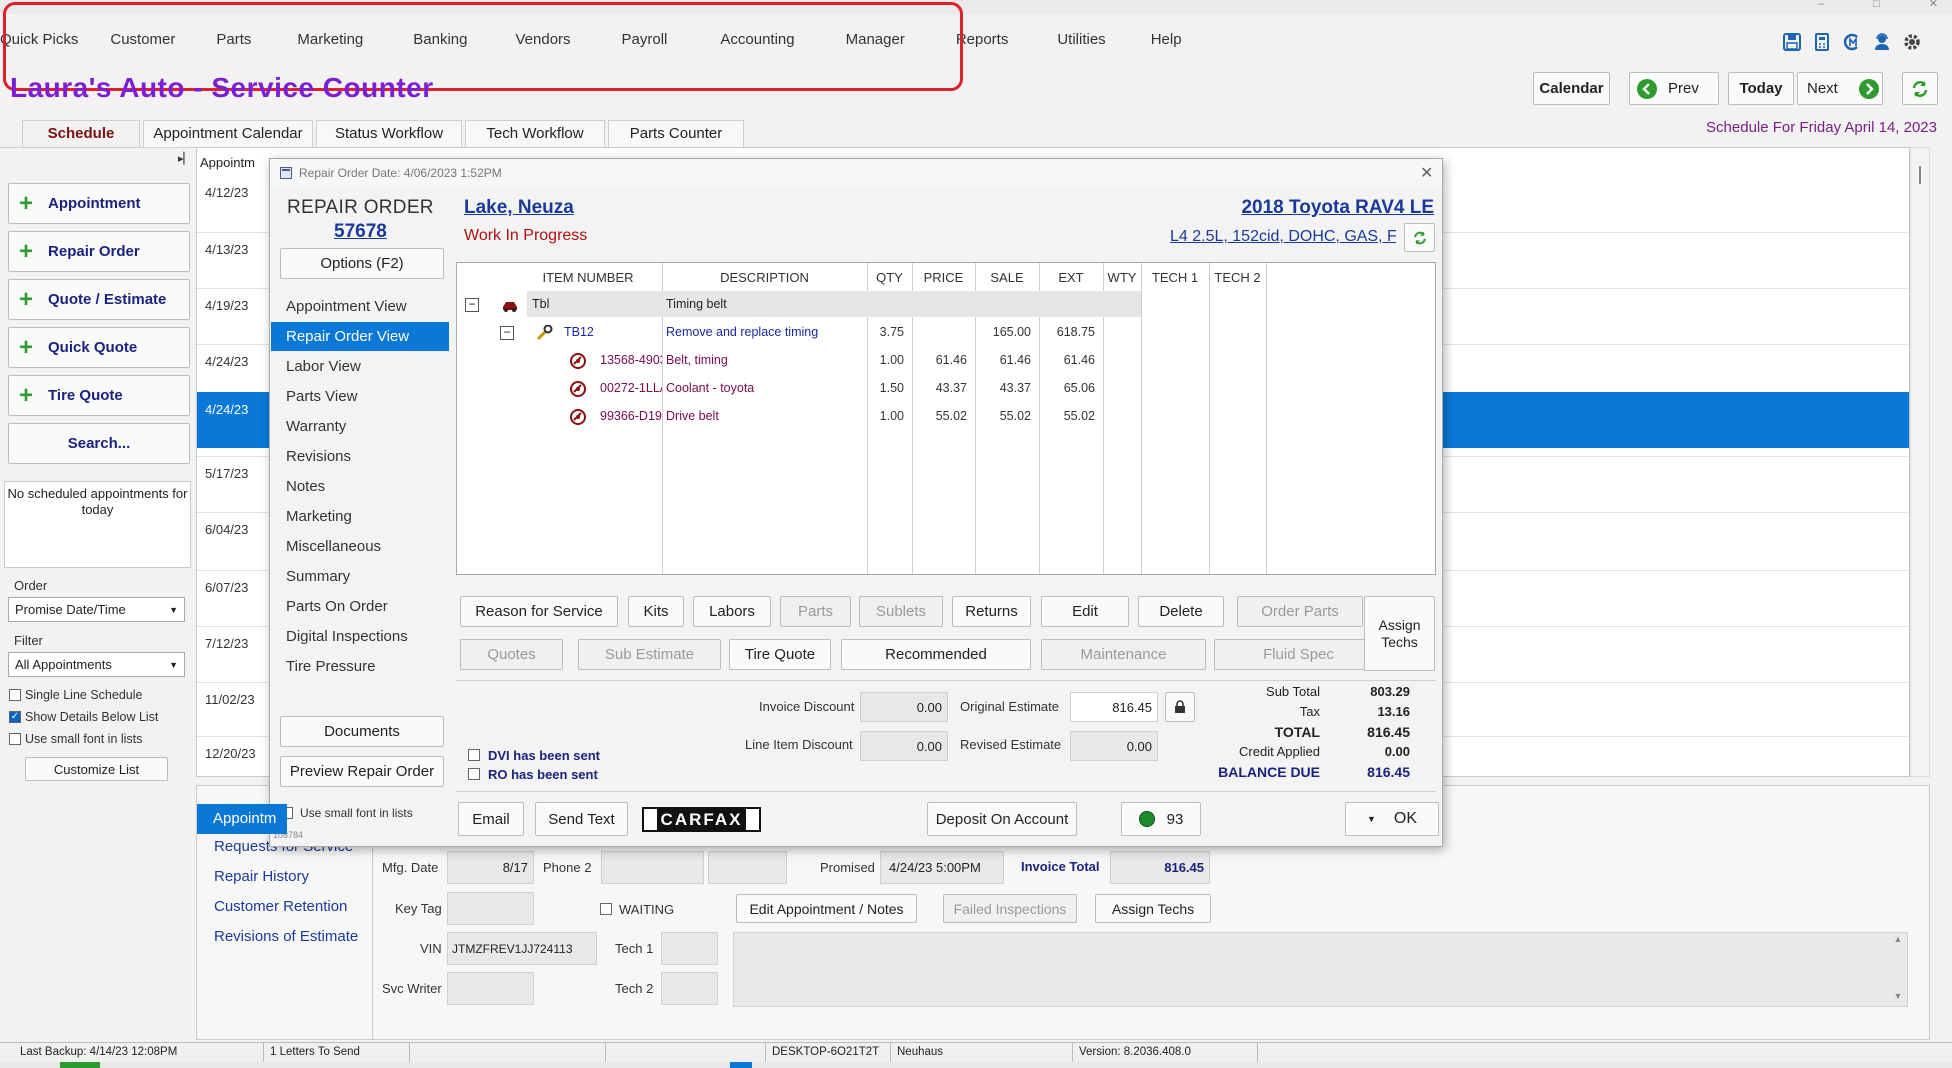  What do you see at coordinates (588, 277) in the screenshot?
I see `column-header: ITEM NUMBER` at bounding box center [588, 277].